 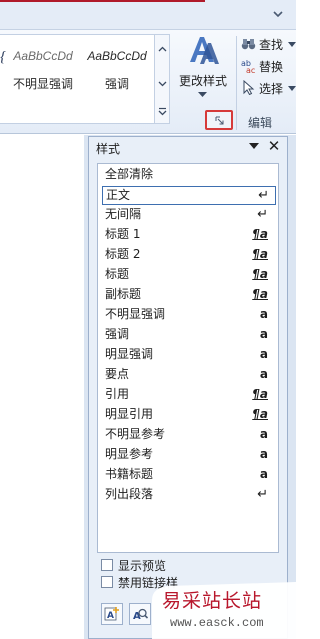 What do you see at coordinates (117, 274) in the screenshot?
I see `style-name: 标题` at bounding box center [117, 274].